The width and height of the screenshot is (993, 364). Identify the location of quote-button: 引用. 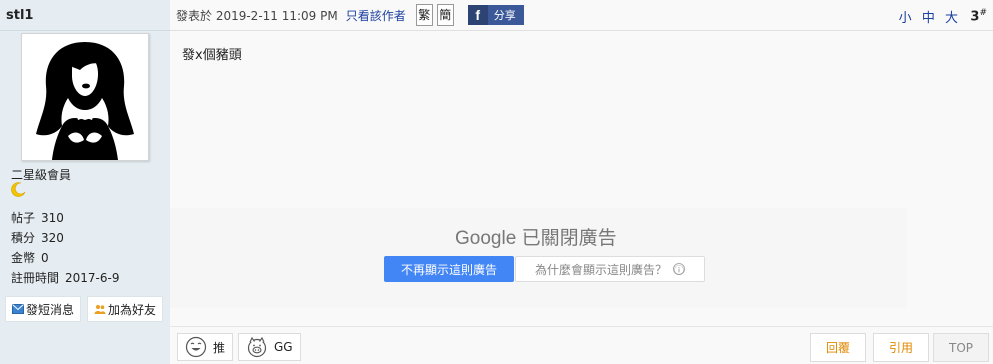
(901, 347).